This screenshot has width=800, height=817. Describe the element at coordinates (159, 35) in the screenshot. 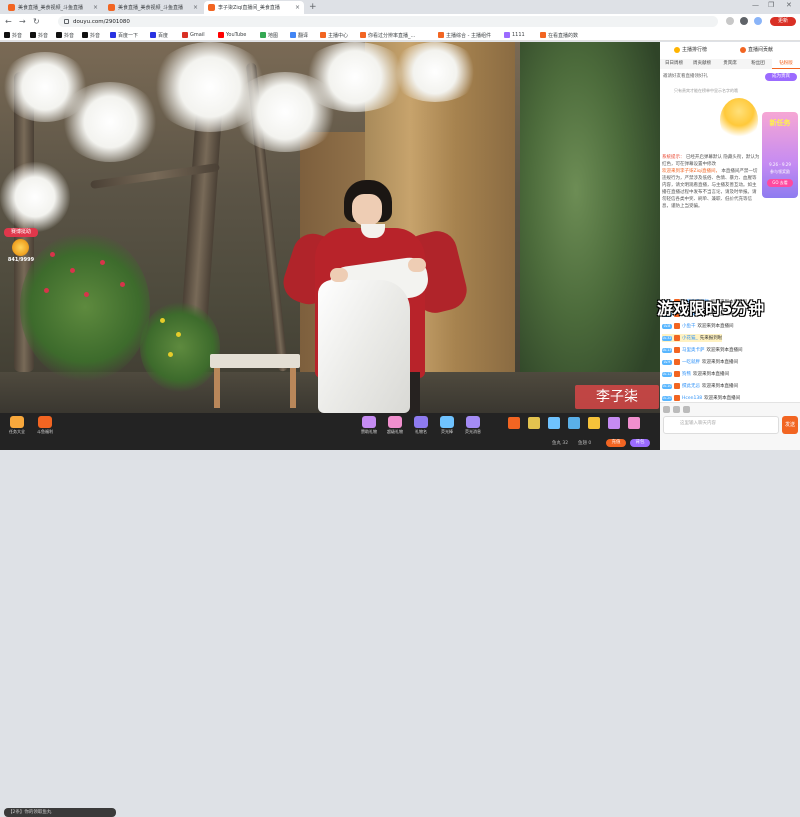

I see `bookmark-item: 百度` at that location.